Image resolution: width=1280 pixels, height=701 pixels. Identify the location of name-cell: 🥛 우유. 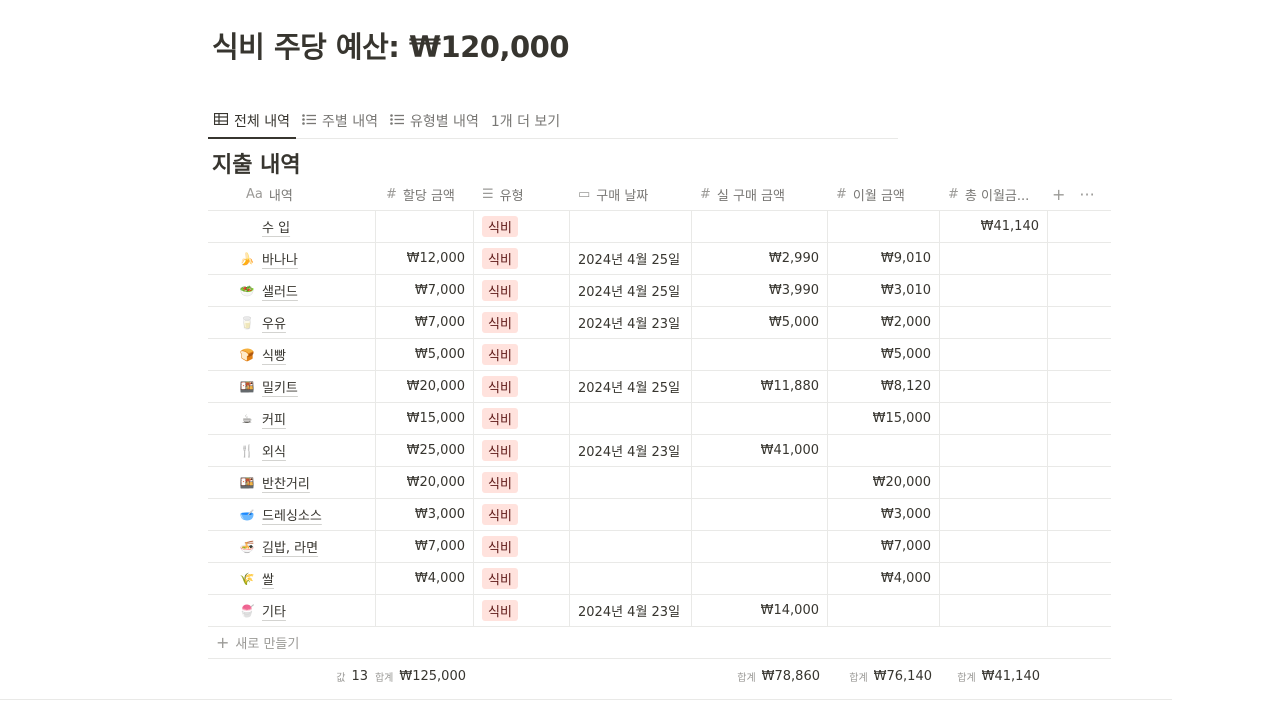
(292, 322).